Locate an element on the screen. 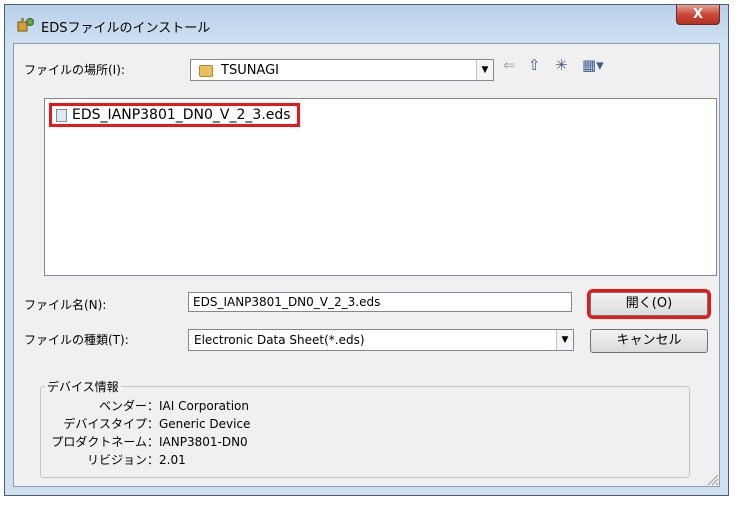 Image resolution: width=740 pixels, height=505 pixels. list-item: EDS_IANP3801_DN0_V_2_3.eds is located at coordinates (174, 115).